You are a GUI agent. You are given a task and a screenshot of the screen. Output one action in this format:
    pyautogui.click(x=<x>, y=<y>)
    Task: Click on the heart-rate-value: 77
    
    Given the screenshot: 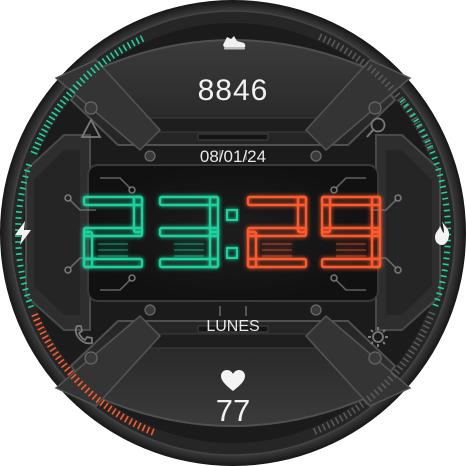 What is the action you would take?
    pyautogui.click(x=233, y=410)
    